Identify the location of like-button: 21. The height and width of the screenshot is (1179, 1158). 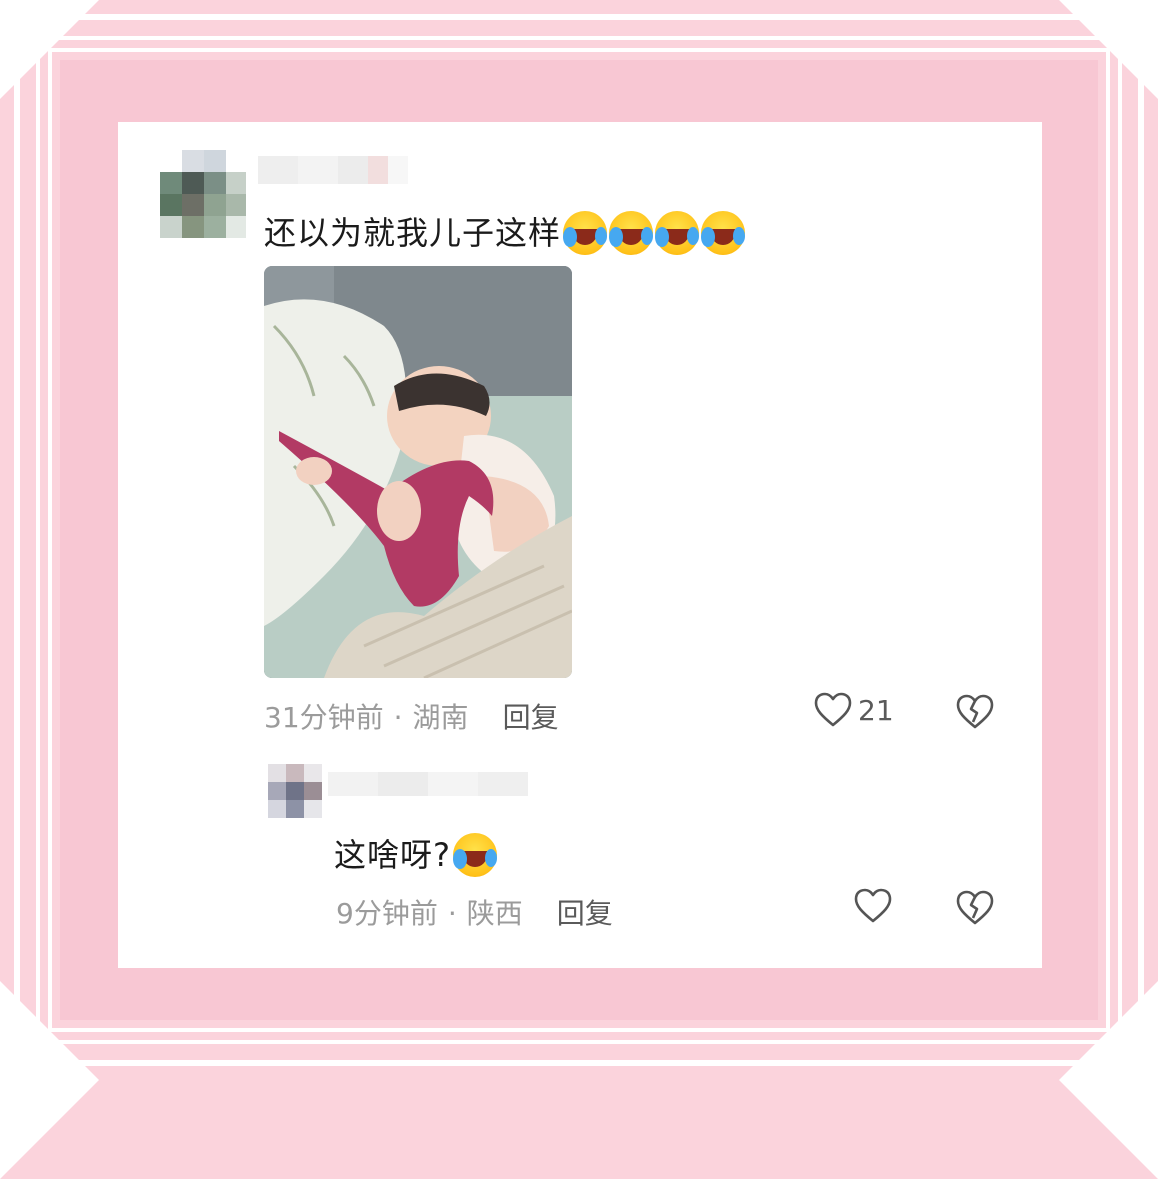
(854, 710).